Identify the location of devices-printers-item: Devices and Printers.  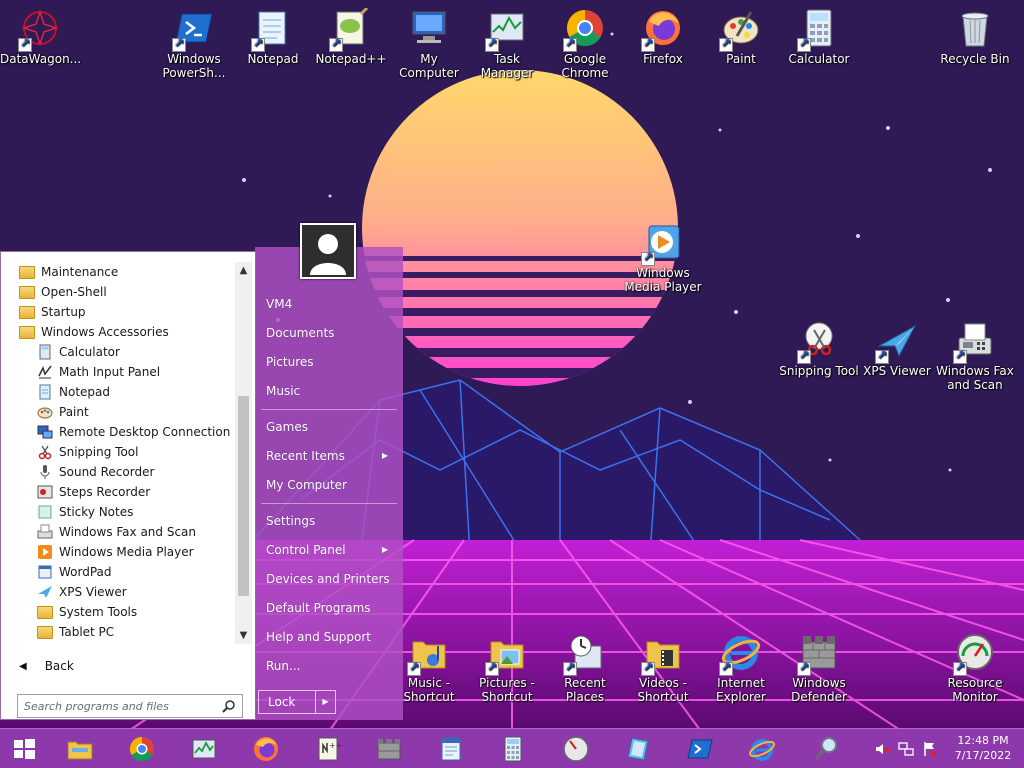
(331, 579).